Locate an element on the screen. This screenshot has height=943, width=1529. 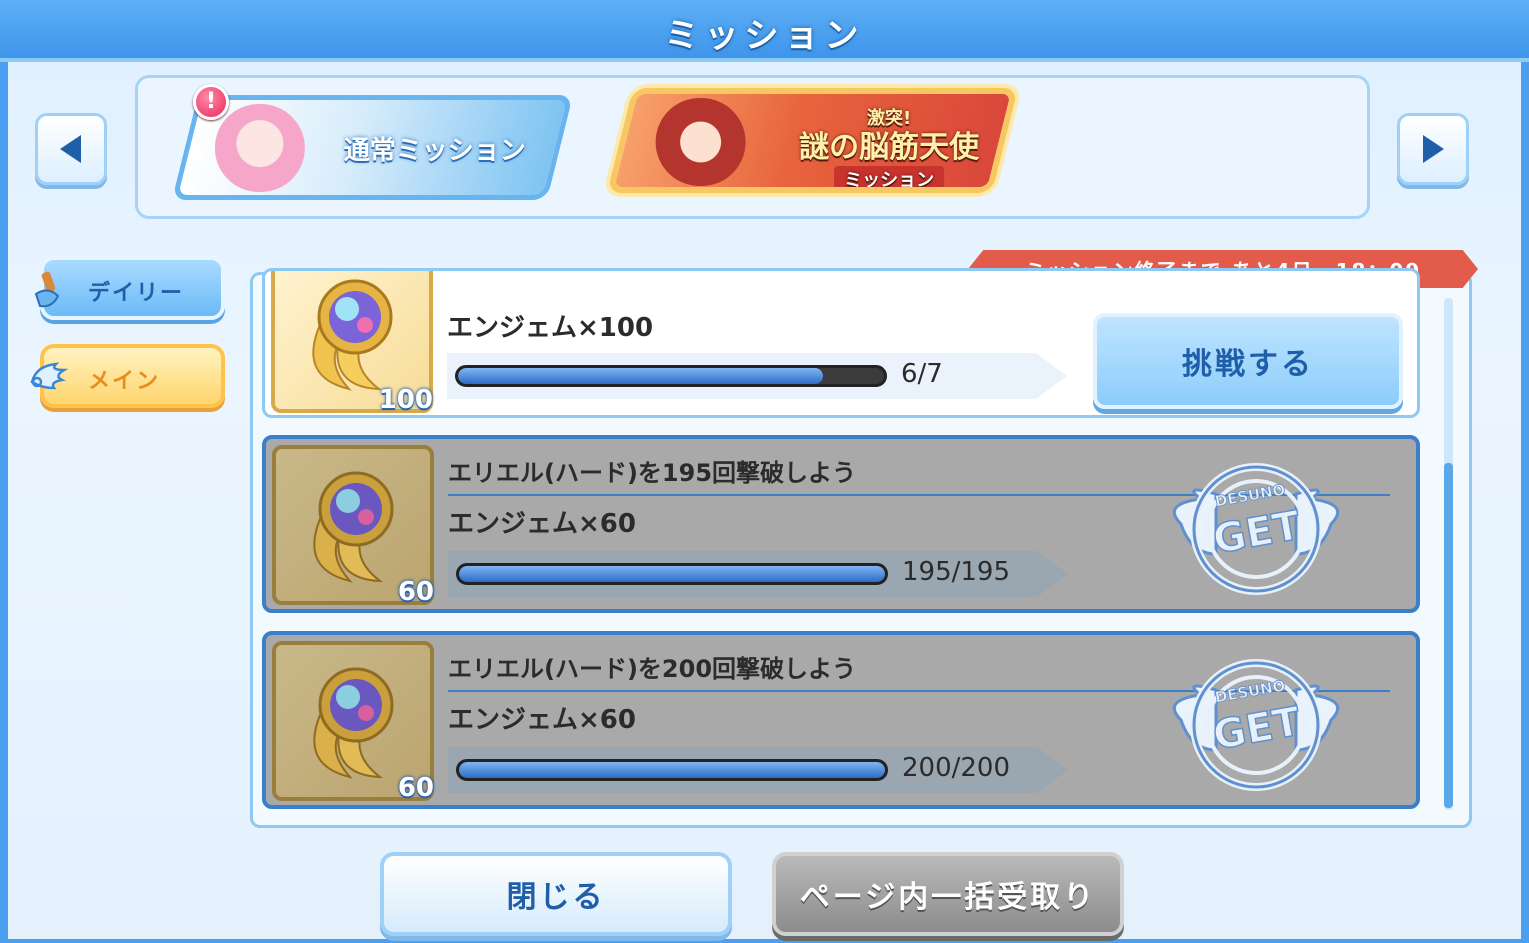
tab-normal-mission: 通常ミッション is located at coordinates (372, 147).